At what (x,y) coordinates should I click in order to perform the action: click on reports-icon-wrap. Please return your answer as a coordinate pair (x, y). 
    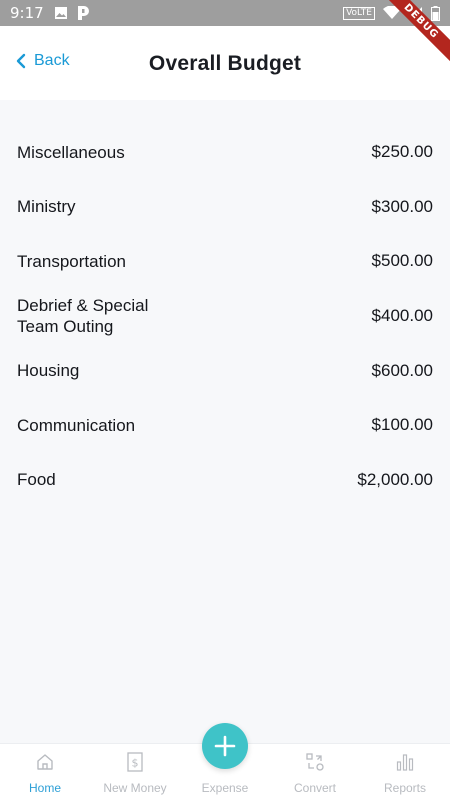
    Looking at the image, I should click on (405, 762).